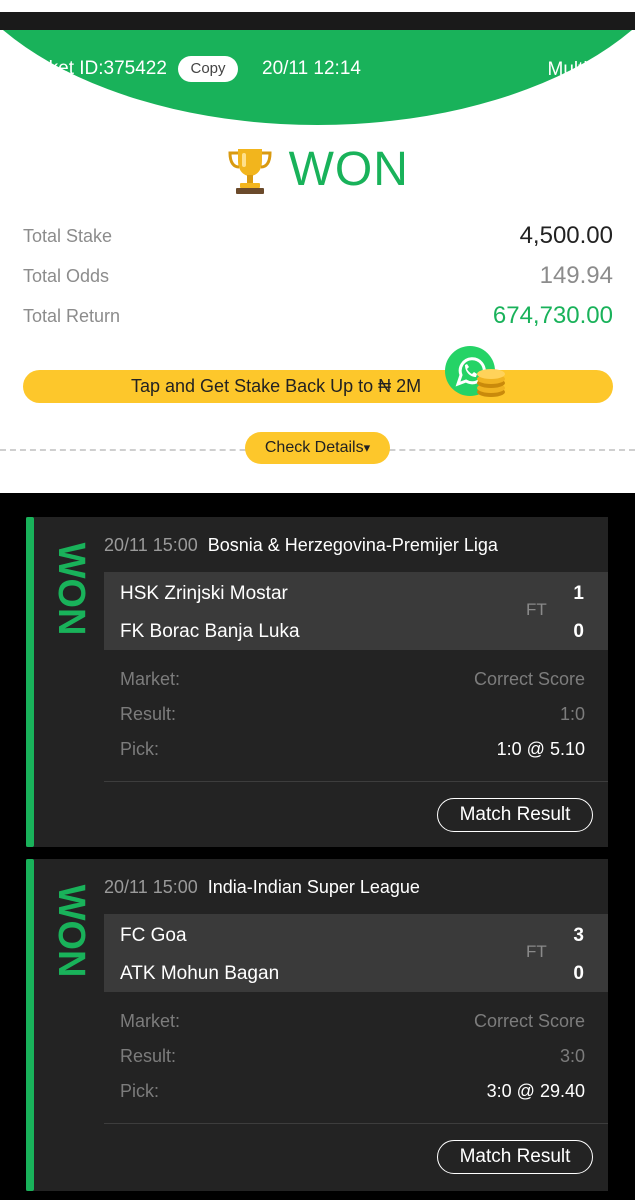  I want to click on chevron-double-down-icon: ▾, so click(367, 447).